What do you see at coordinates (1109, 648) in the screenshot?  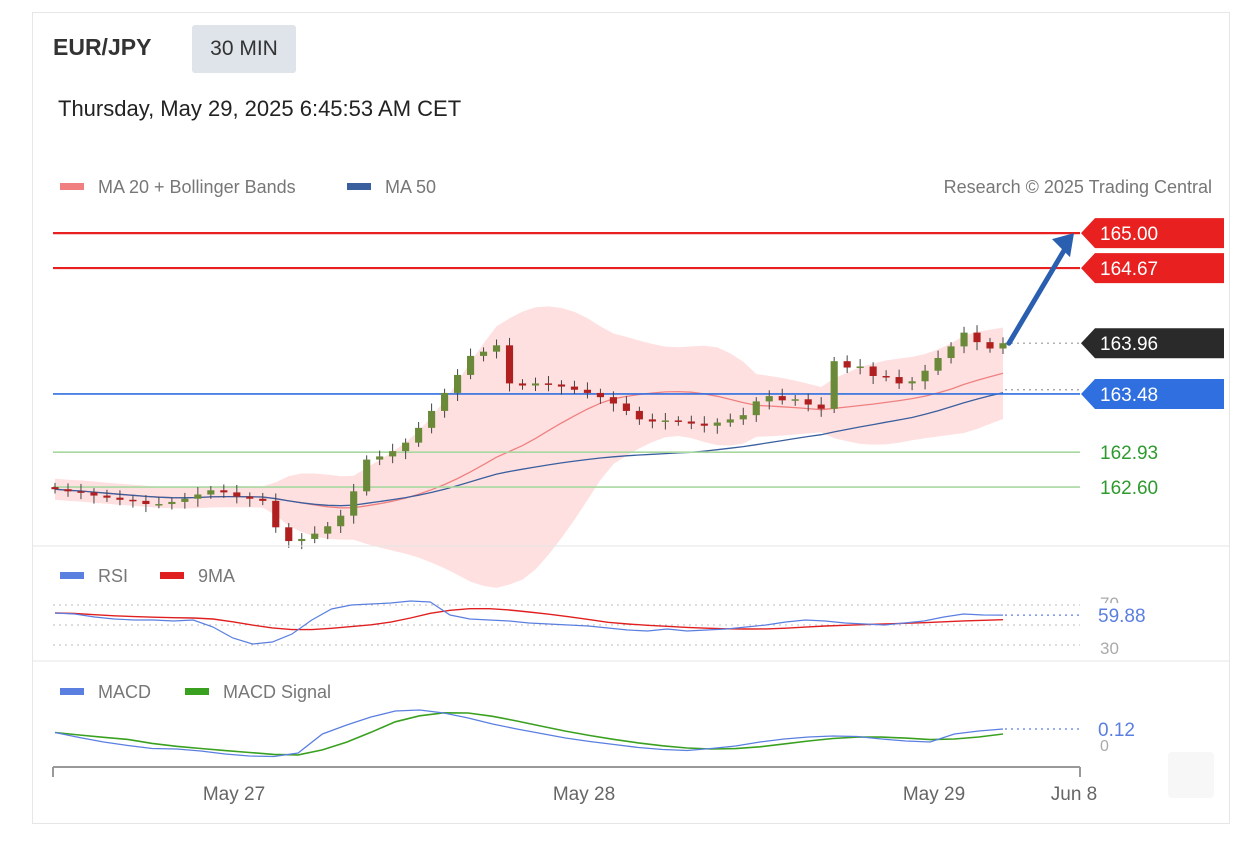 I see `rsi-30-label: 30` at bounding box center [1109, 648].